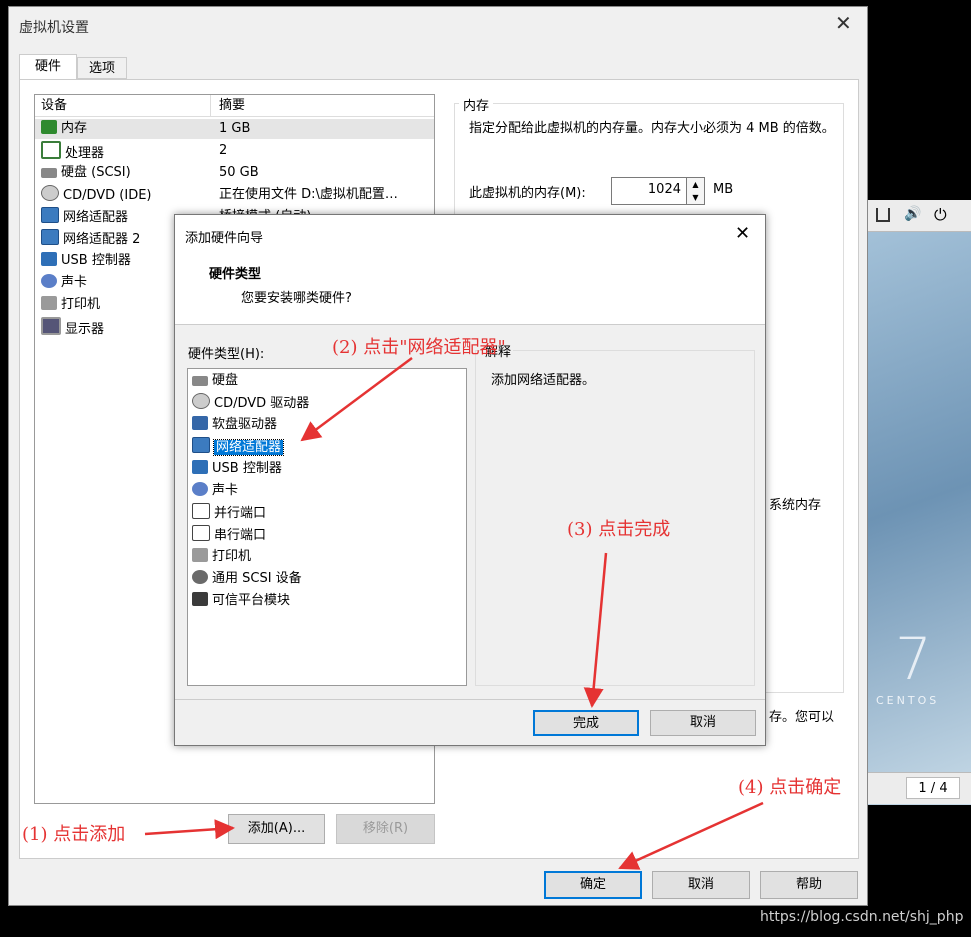 This screenshot has width=971, height=937. I want to click on annotation-step2: (2) 点击"网络适配器", so click(419, 347).